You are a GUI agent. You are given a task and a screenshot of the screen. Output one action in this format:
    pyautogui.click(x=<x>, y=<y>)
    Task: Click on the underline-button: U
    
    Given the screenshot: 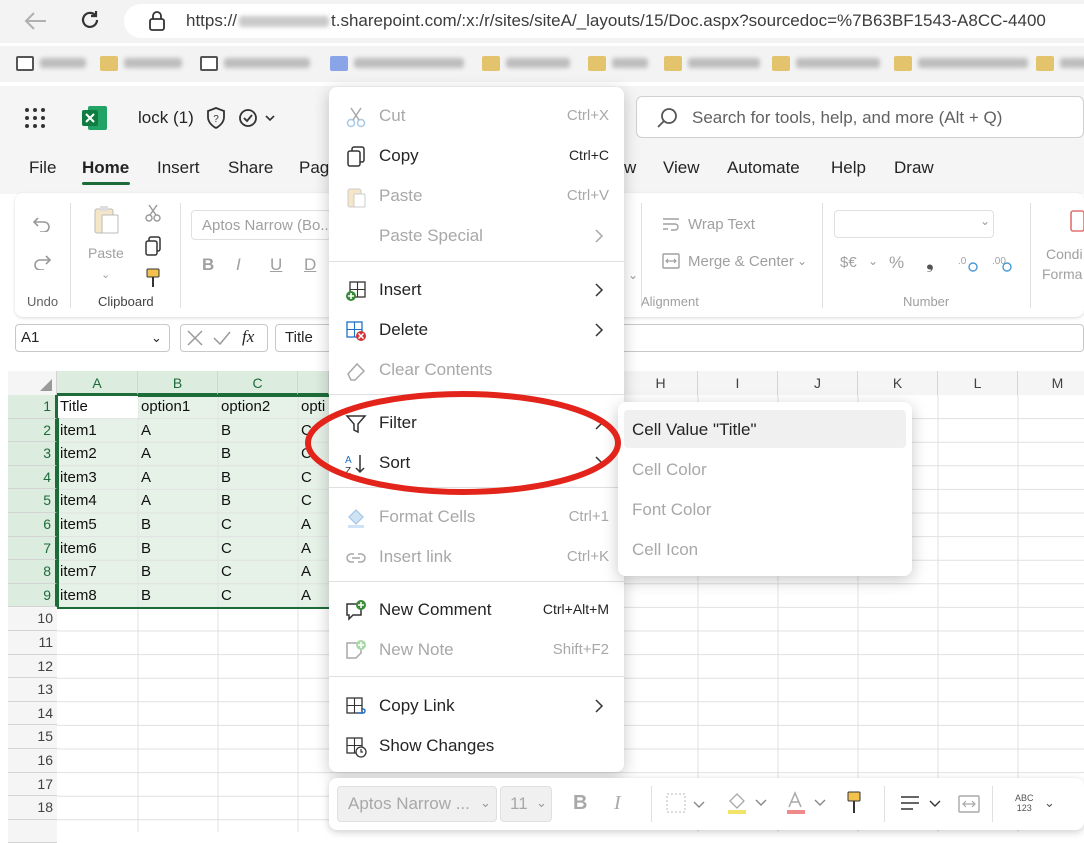 What is the action you would take?
    pyautogui.click(x=276, y=265)
    